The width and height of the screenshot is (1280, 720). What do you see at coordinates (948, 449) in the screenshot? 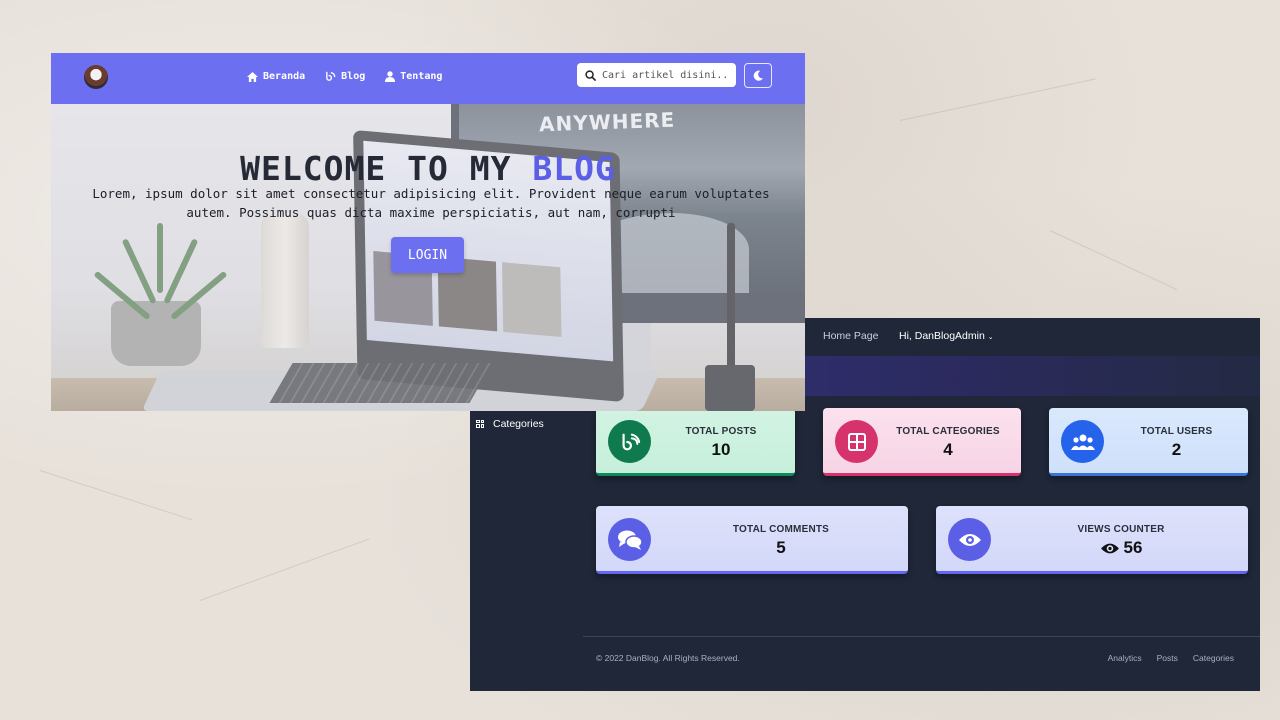
I see `stat-value: 4` at bounding box center [948, 449].